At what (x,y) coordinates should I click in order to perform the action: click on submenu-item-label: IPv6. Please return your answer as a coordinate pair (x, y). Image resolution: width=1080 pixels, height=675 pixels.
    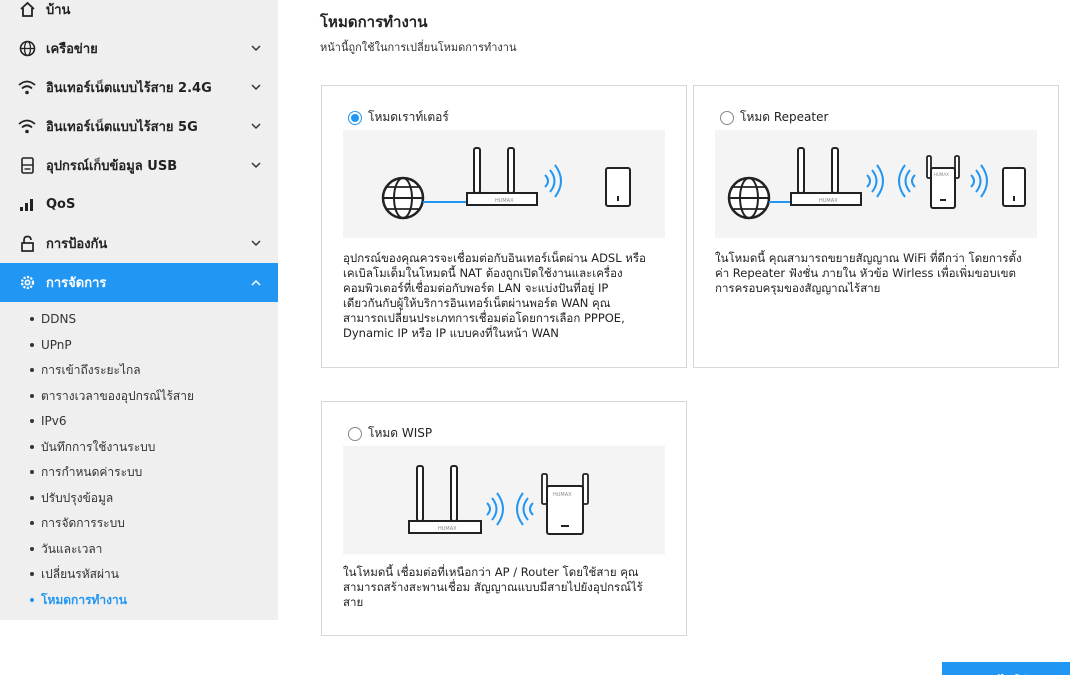
    Looking at the image, I should click on (54, 421).